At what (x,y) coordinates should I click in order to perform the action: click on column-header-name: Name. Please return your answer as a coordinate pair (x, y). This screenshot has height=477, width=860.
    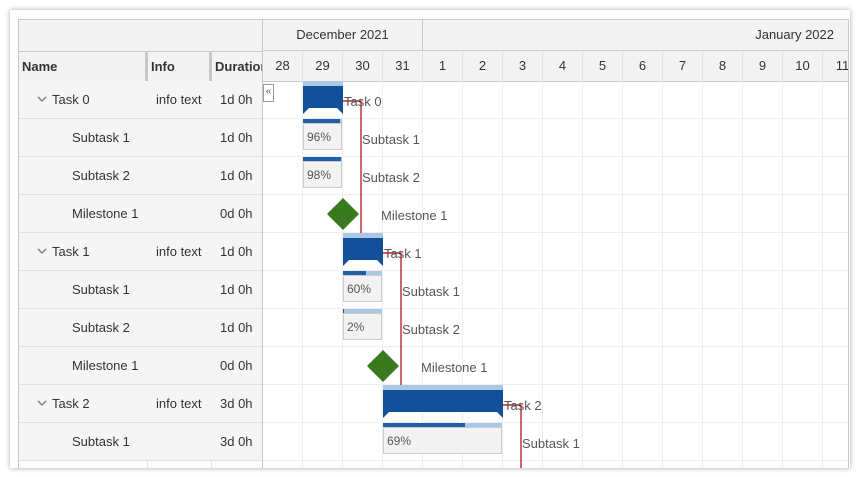
    Looking at the image, I should click on (83, 66).